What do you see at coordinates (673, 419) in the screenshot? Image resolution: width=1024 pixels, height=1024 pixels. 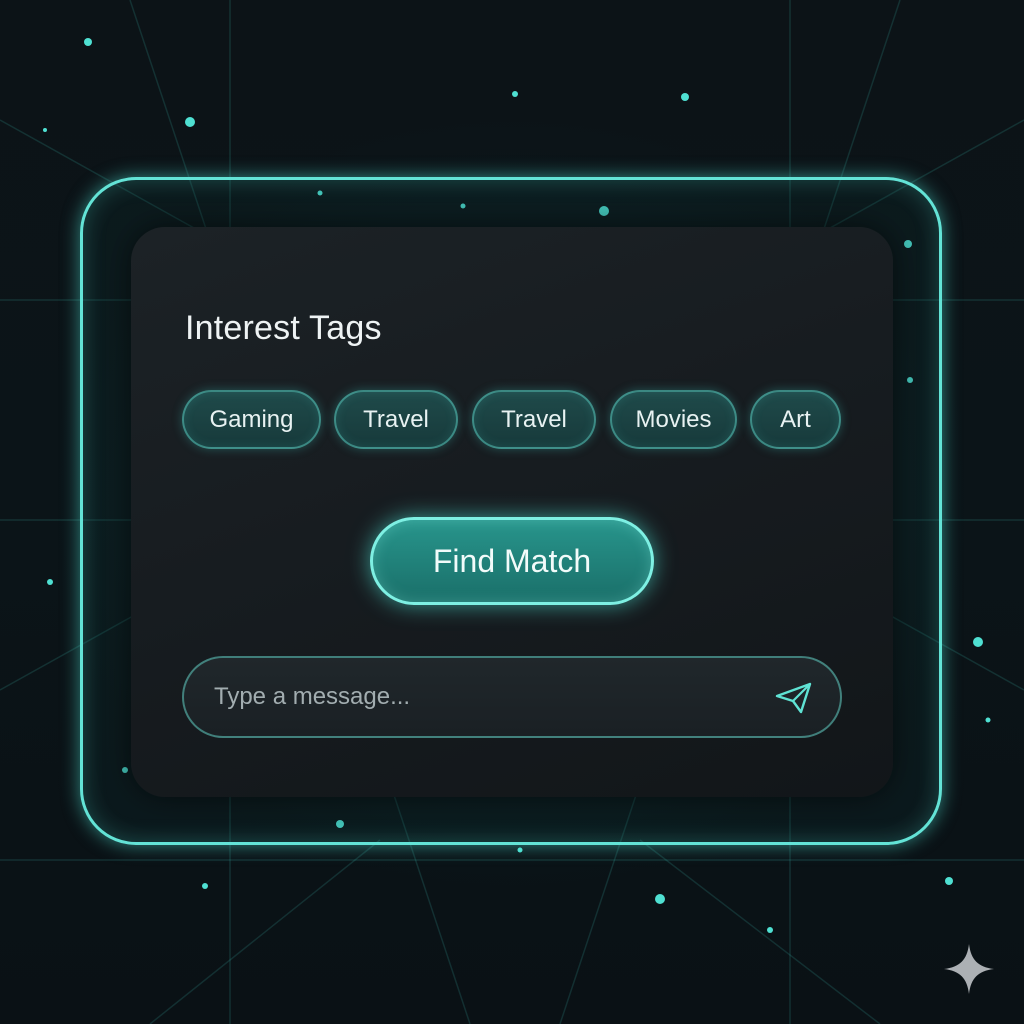 I see `tag-chip: Movies` at bounding box center [673, 419].